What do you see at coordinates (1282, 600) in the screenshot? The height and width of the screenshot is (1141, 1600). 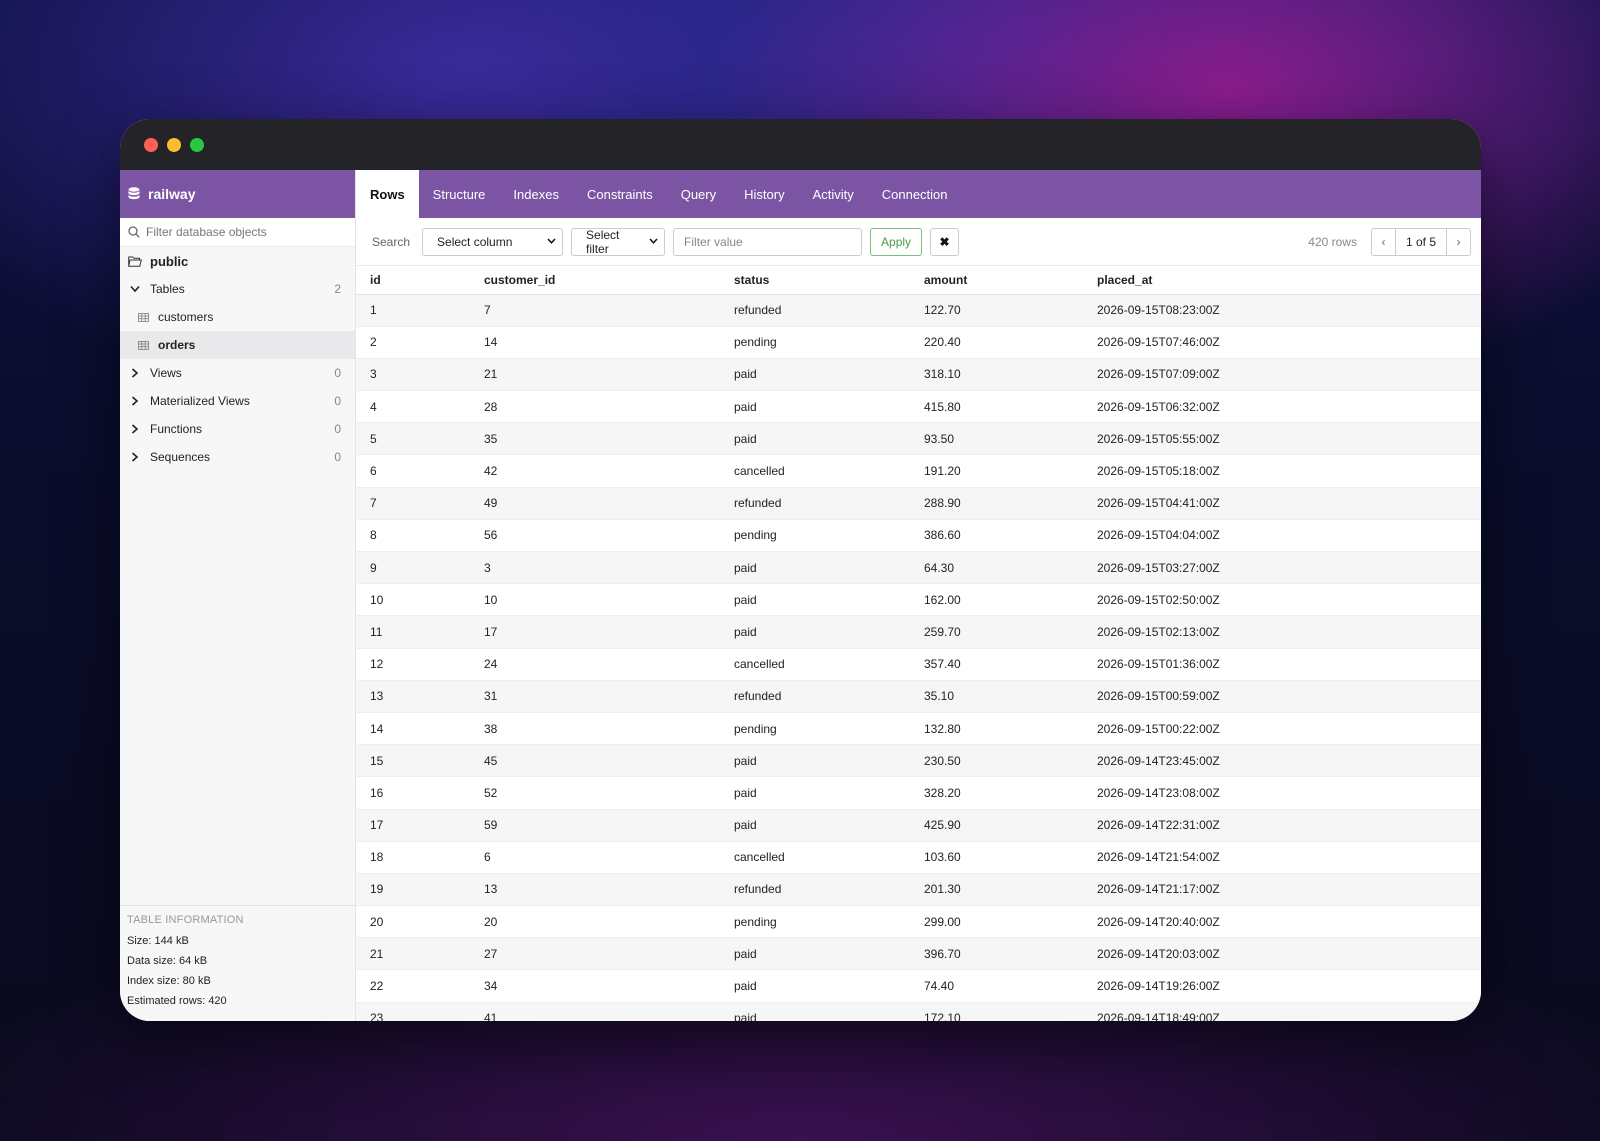 I see `table-cell-placed-at: 2026-09-15T02:50:00Z` at bounding box center [1282, 600].